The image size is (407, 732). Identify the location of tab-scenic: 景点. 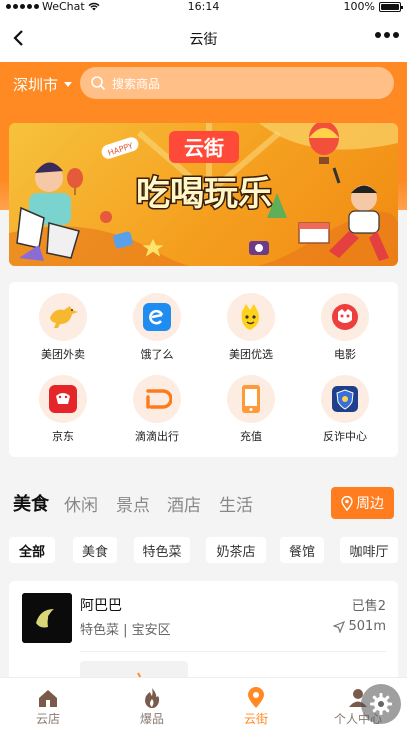
(133, 503).